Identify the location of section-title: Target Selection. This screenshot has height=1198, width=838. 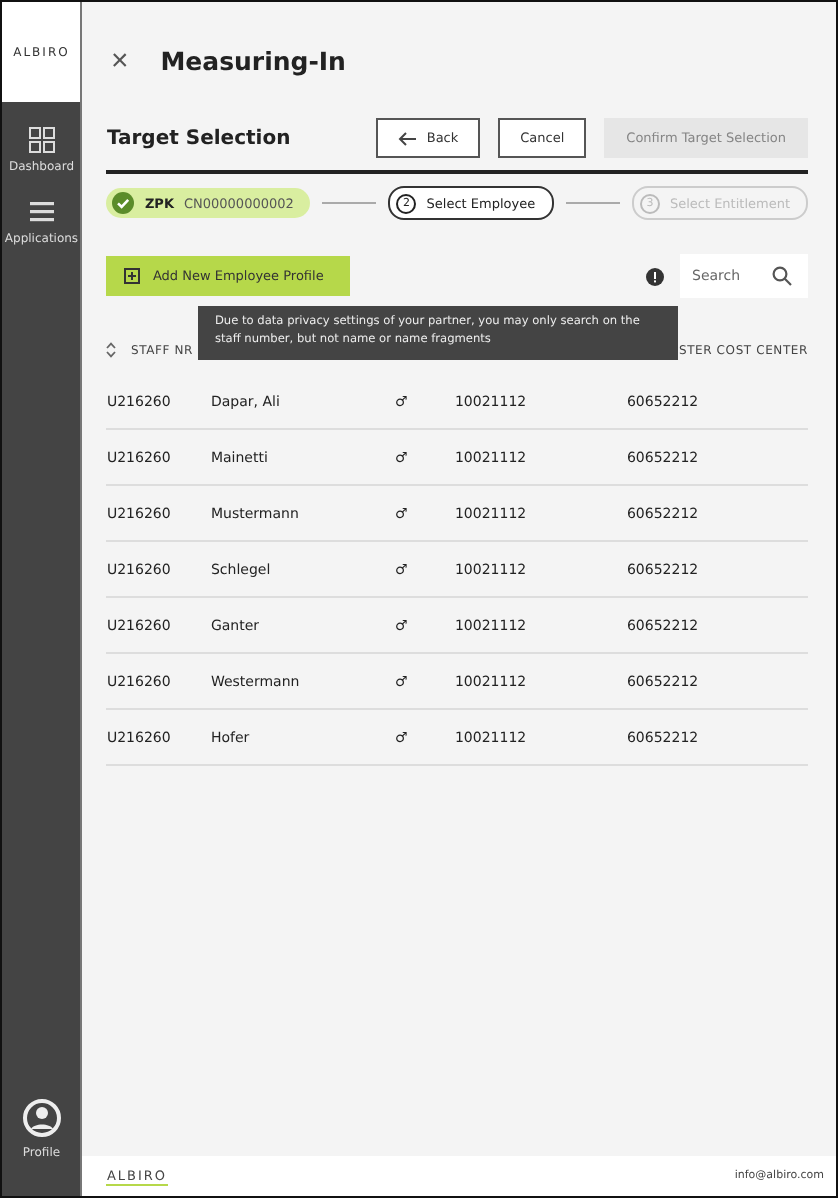
(198, 138).